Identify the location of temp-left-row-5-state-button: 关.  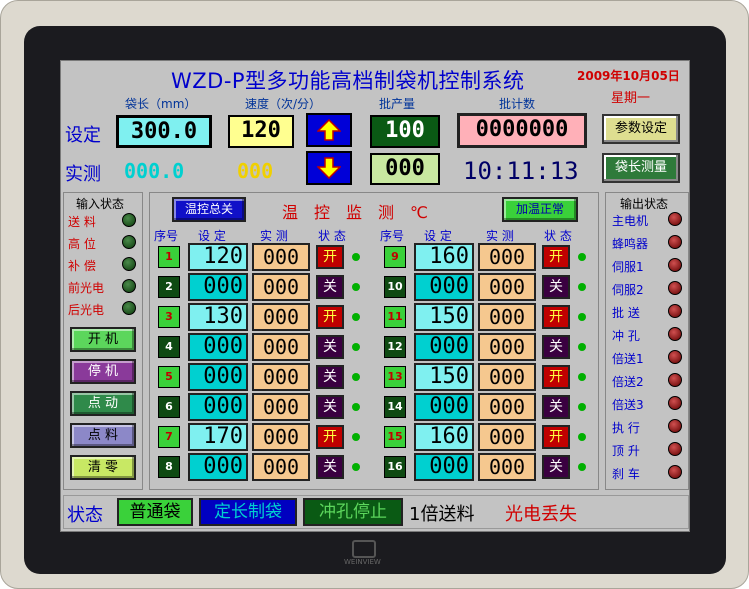
(330, 407).